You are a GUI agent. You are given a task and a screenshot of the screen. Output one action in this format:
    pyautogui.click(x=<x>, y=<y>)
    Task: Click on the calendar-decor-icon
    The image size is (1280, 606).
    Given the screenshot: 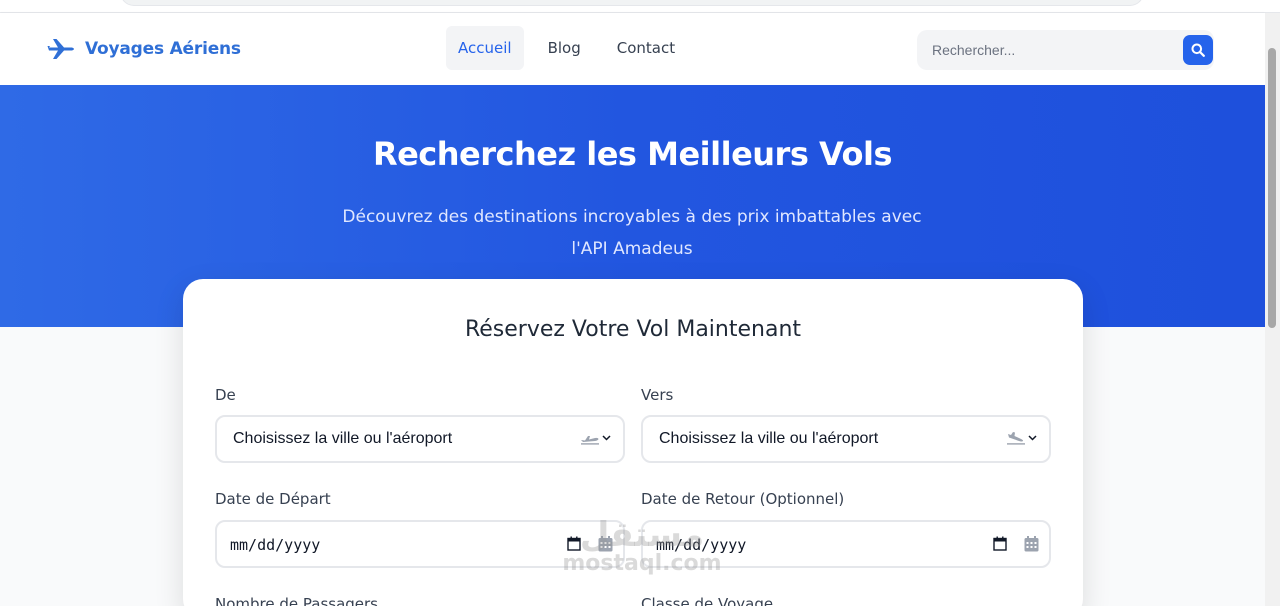 What is the action you would take?
    pyautogui.click(x=1031, y=544)
    